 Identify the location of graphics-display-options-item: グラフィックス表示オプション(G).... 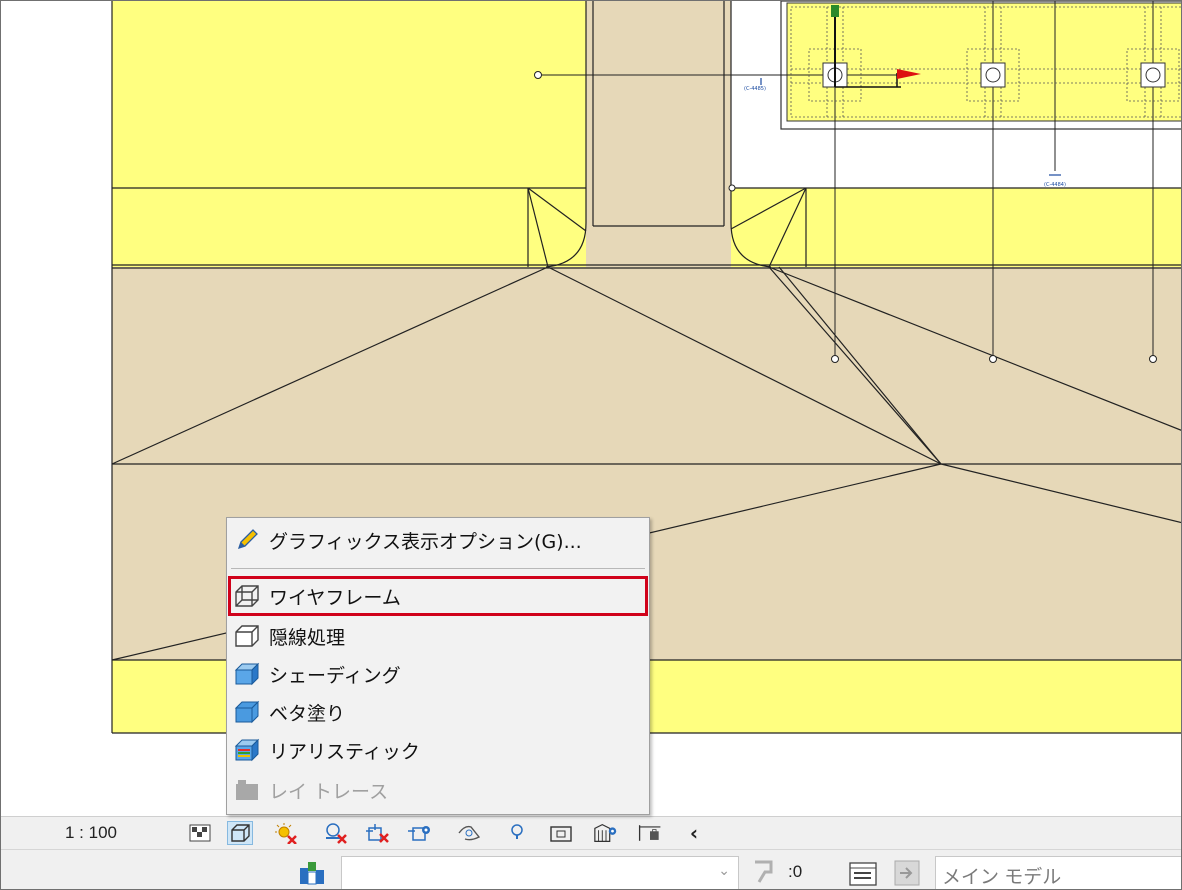
(438, 540).